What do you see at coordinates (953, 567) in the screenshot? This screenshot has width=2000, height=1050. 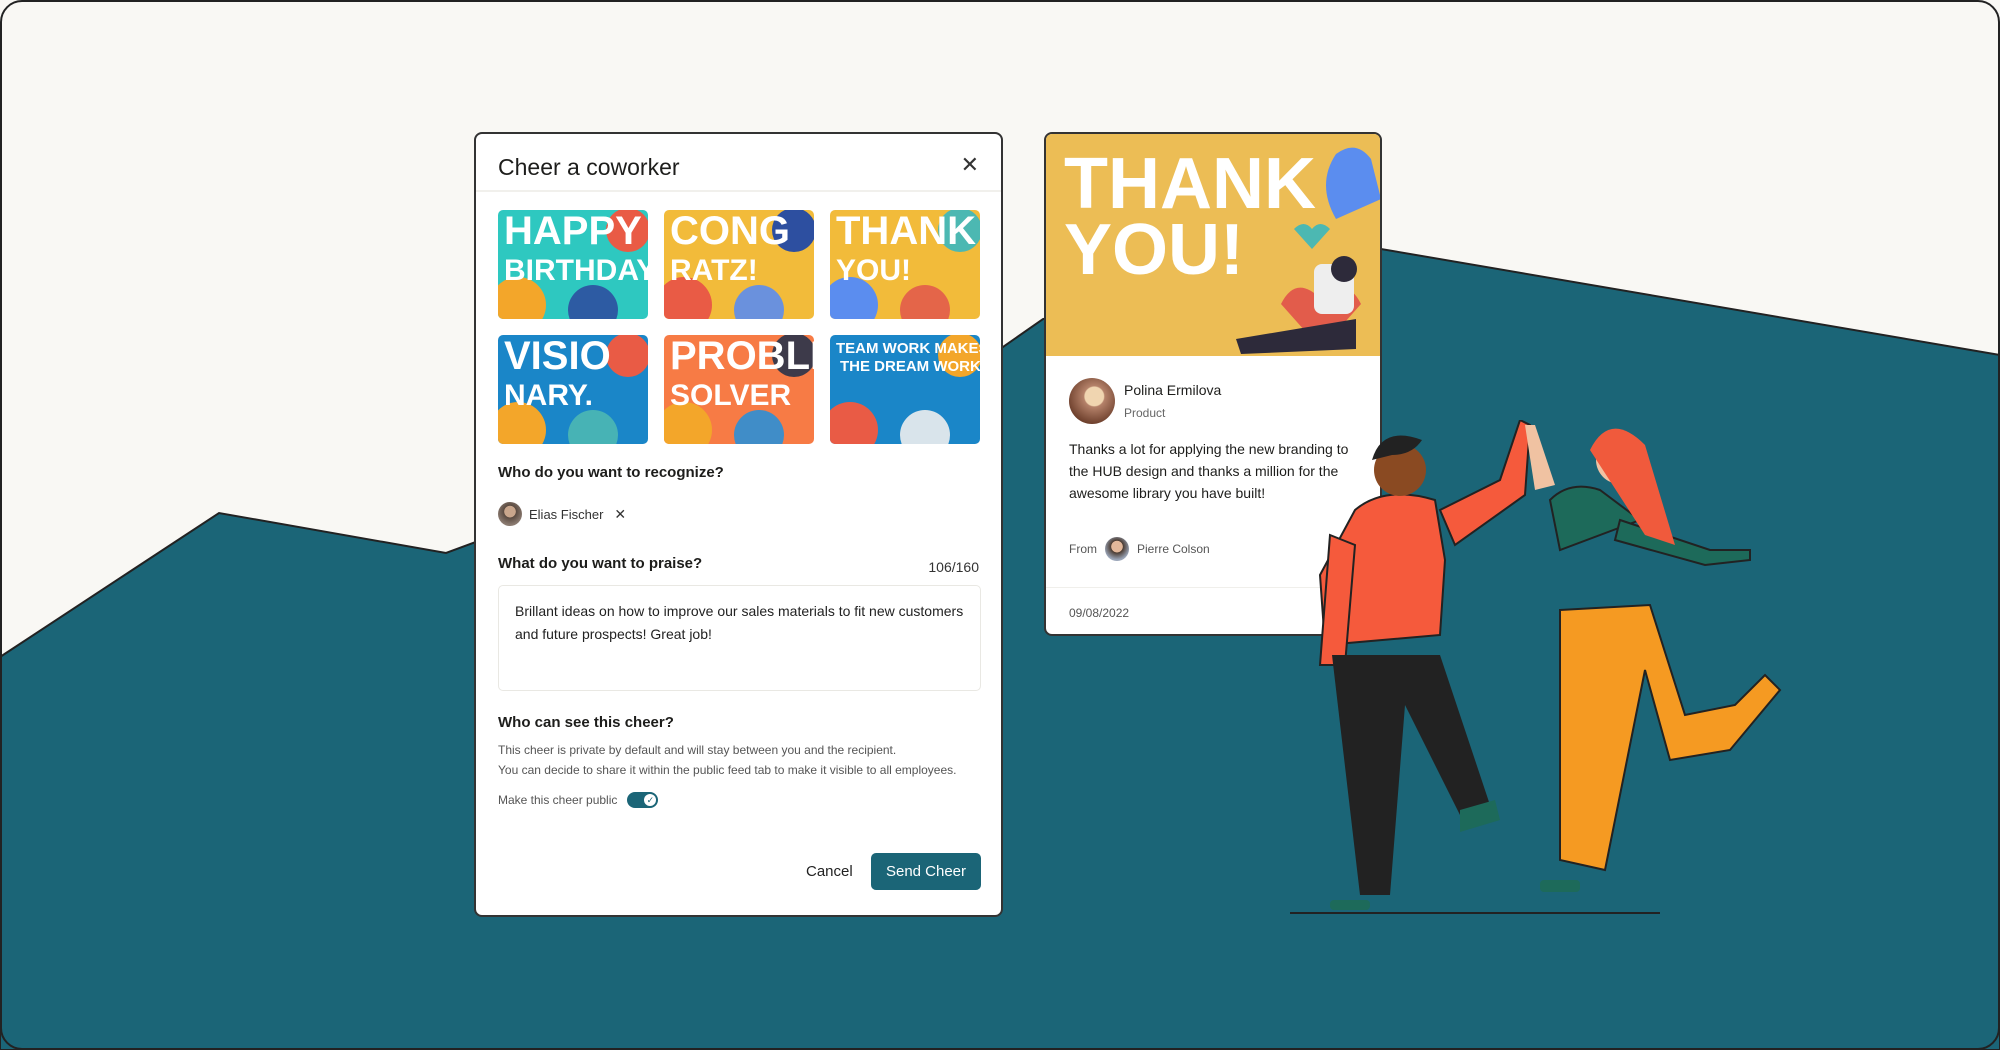 I see `char-counter: 106/160` at bounding box center [953, 567].